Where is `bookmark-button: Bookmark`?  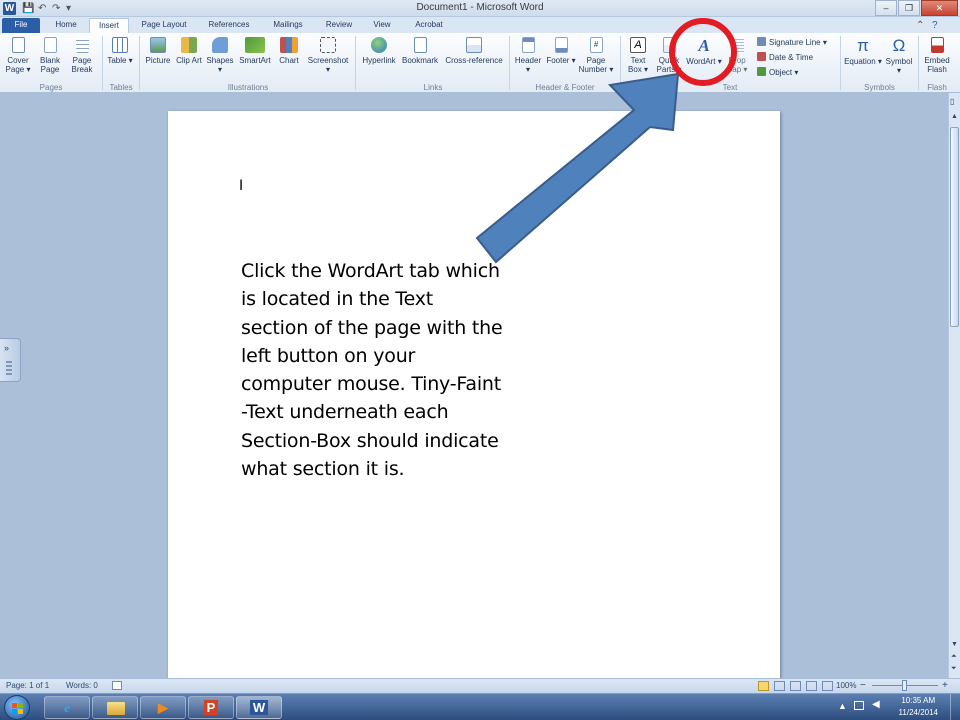 bookmark-button: Bookmark is located at coordinates (420, 51).